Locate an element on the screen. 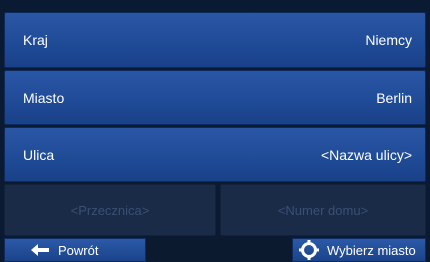 The image size is (430, 262). street-label: Ulica is located at coordinates (39, 154).